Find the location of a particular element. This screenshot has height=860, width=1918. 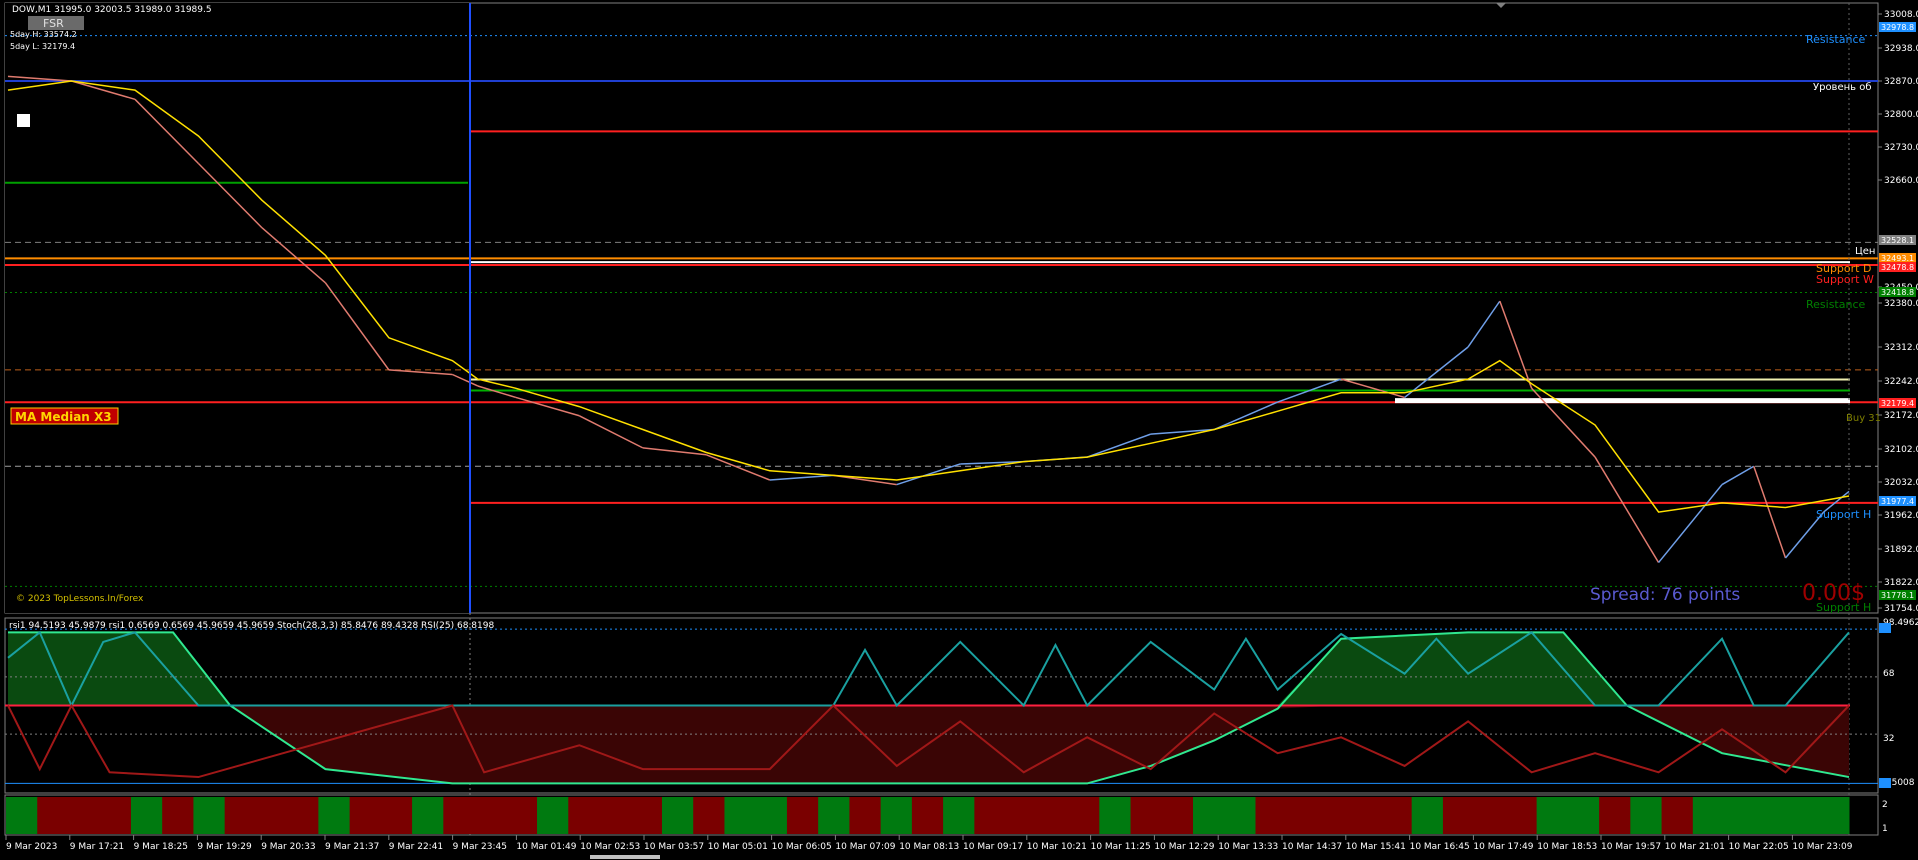

info-low: 5day L: 32179.4 is located at coordinates (42, 46).